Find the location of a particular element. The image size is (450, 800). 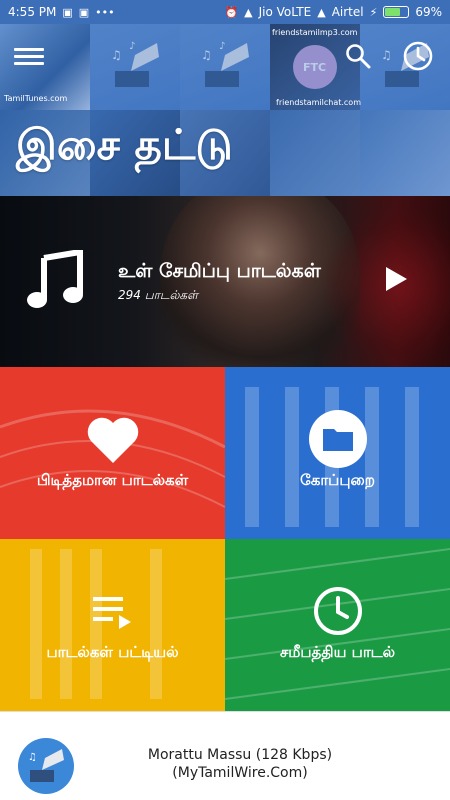

now-playing-source: (MyTamilWire.Com) is located at coordinates (240, 773).